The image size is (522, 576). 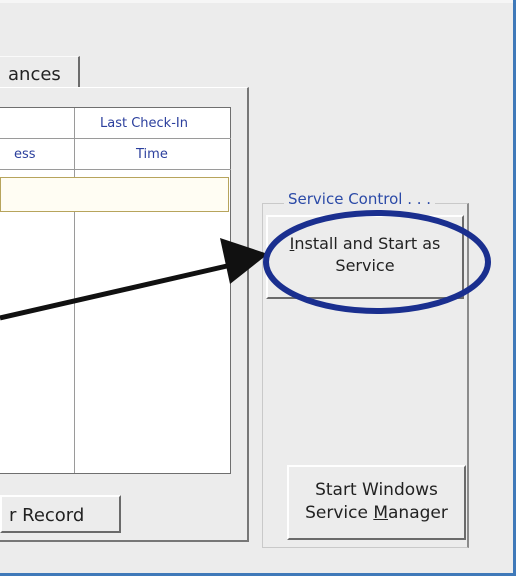 What do you see at coordinates (381, 513) in the screenshot?
I see `svcmgr-mnemonic: M` at bounding box center [381, 513].